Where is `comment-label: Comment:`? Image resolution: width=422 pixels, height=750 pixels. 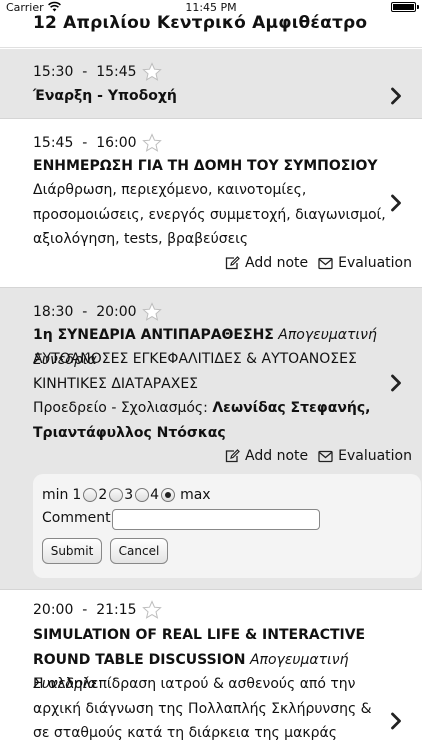
comment-label: Comment: is located at coordinates (79, 518).